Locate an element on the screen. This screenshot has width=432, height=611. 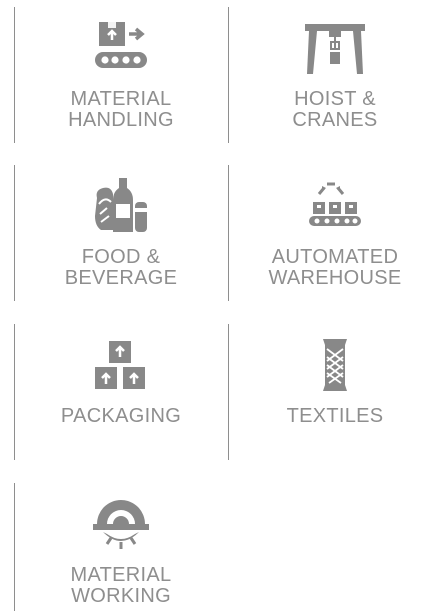
thread-spool-icon is located at coordinates (335, 365).